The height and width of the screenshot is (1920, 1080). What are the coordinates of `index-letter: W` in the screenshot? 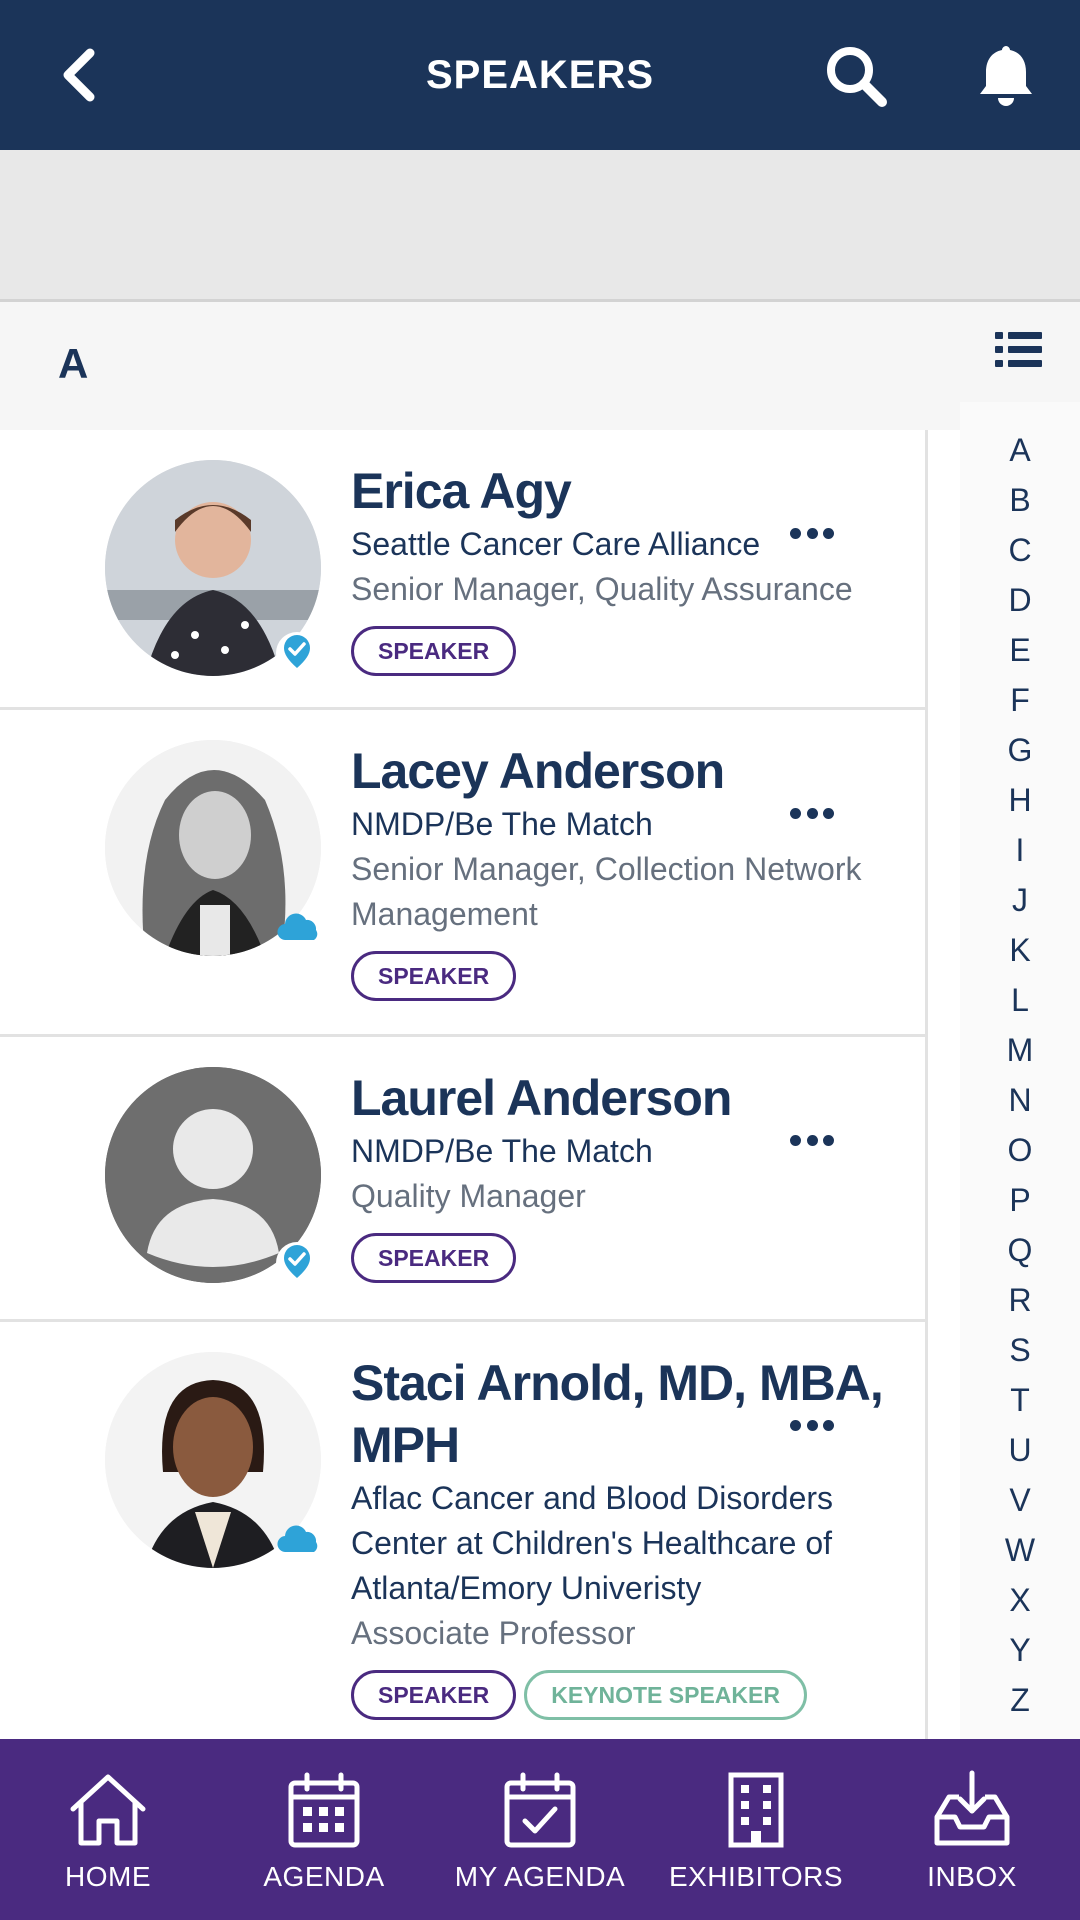 It's located at (1020, 1550).